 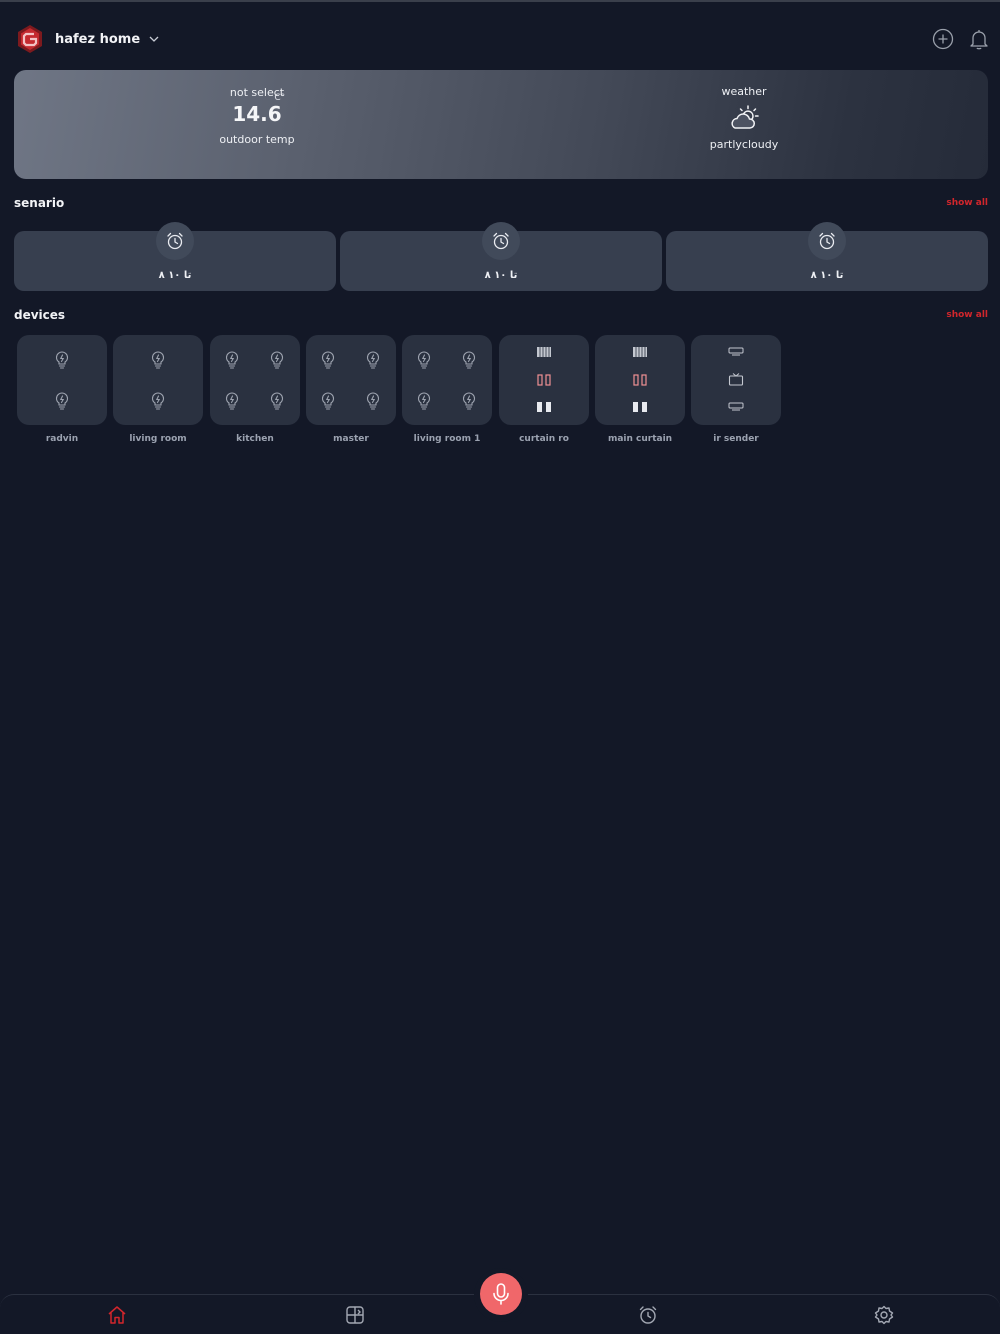 I want to click on alarm-icon, so click(x=648, y=1315).